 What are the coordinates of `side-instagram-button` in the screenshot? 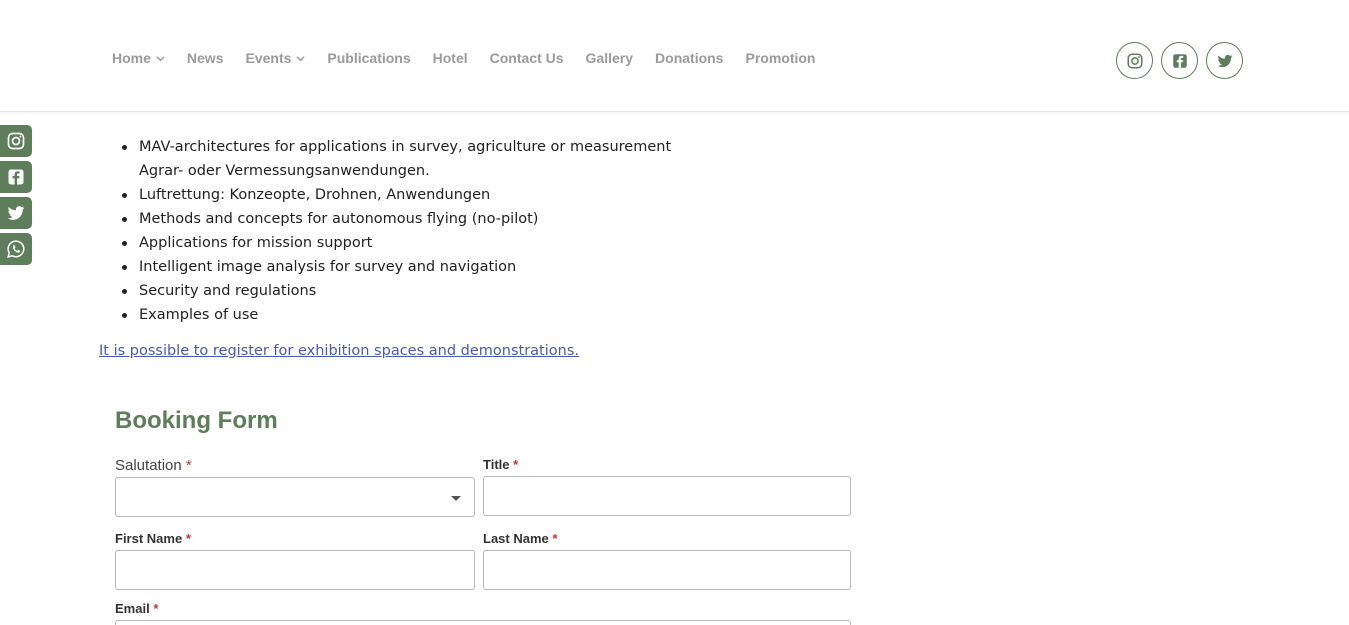 It's located at (16, 141).